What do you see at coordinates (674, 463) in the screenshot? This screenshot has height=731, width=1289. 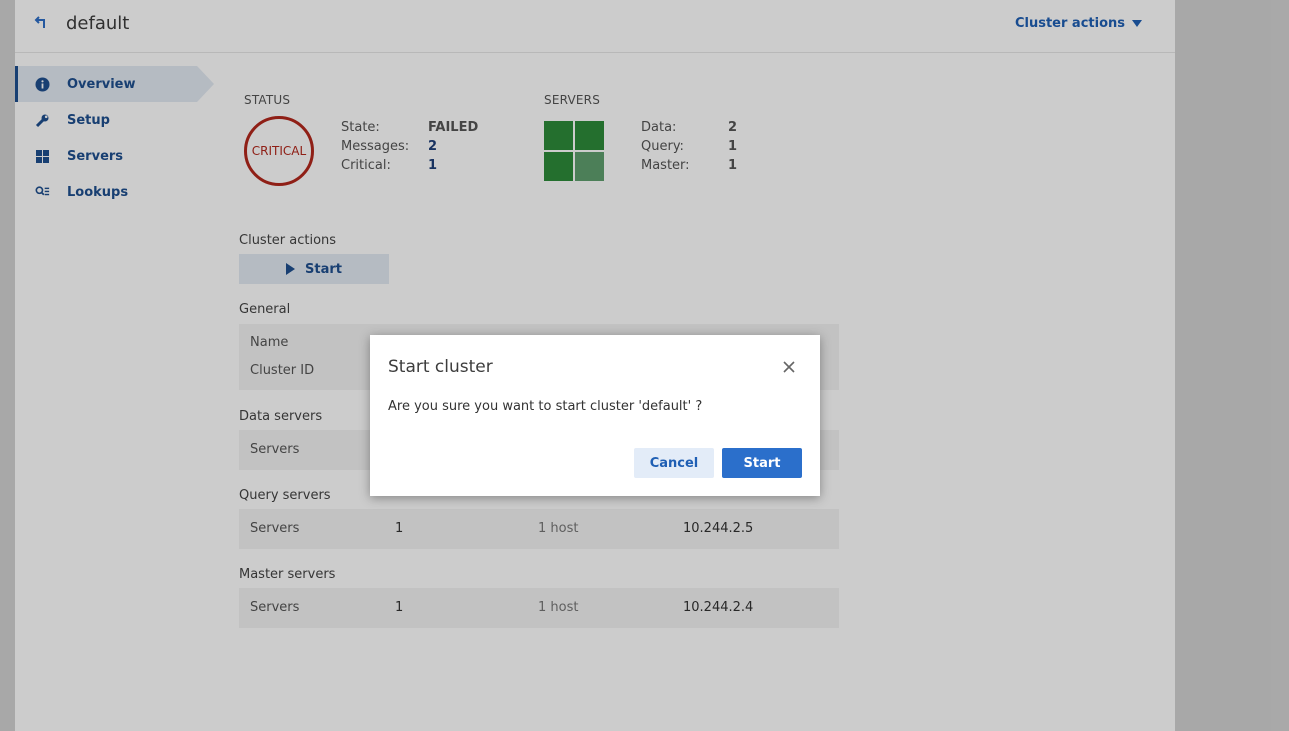 I see `cancel-button: Cancel` at bounding box center [674, 463].